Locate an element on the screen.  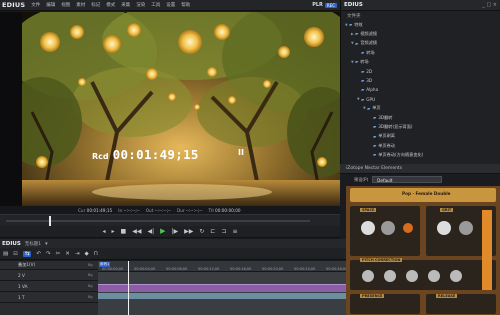
step-forward-icon: |▶ is located at coordinates (174, 231).